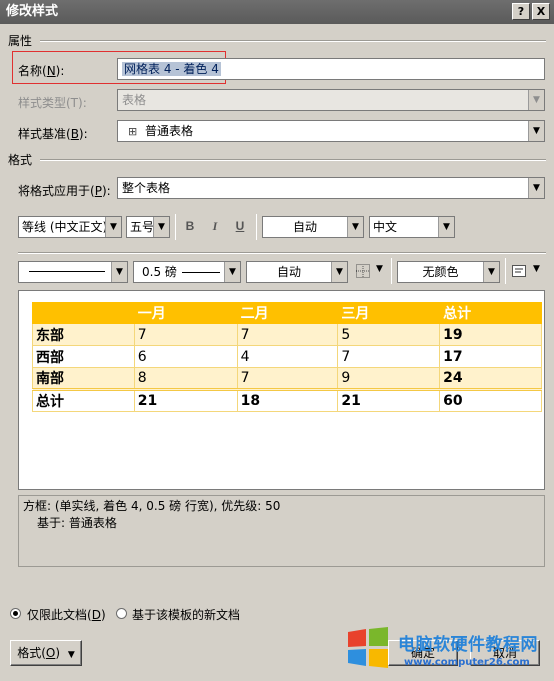 Image resolution: width=554 pixels, height=681 pixels. I want to click on based-on-label: 样式基准(B):, so click(53, 134).